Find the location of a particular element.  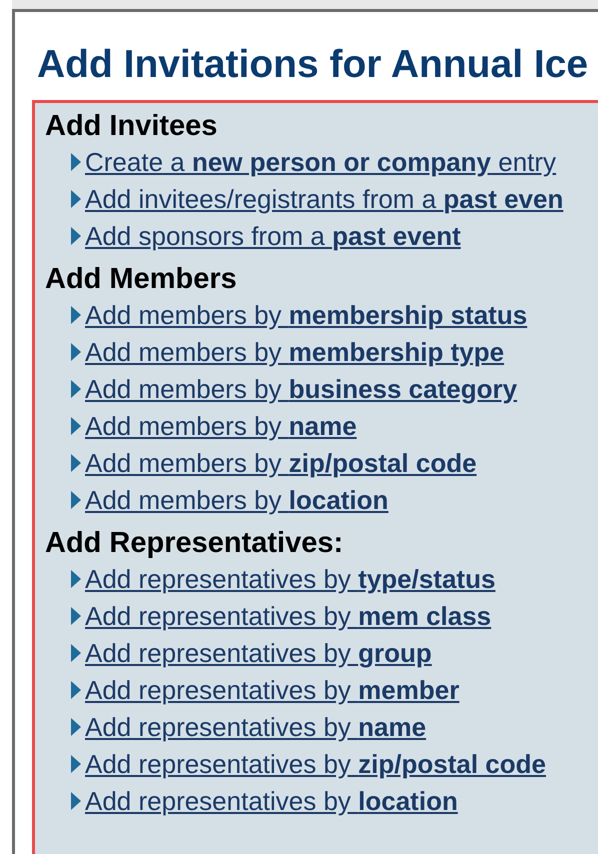

section-heading: Add Representatives: is located at coordinates (194, 543).